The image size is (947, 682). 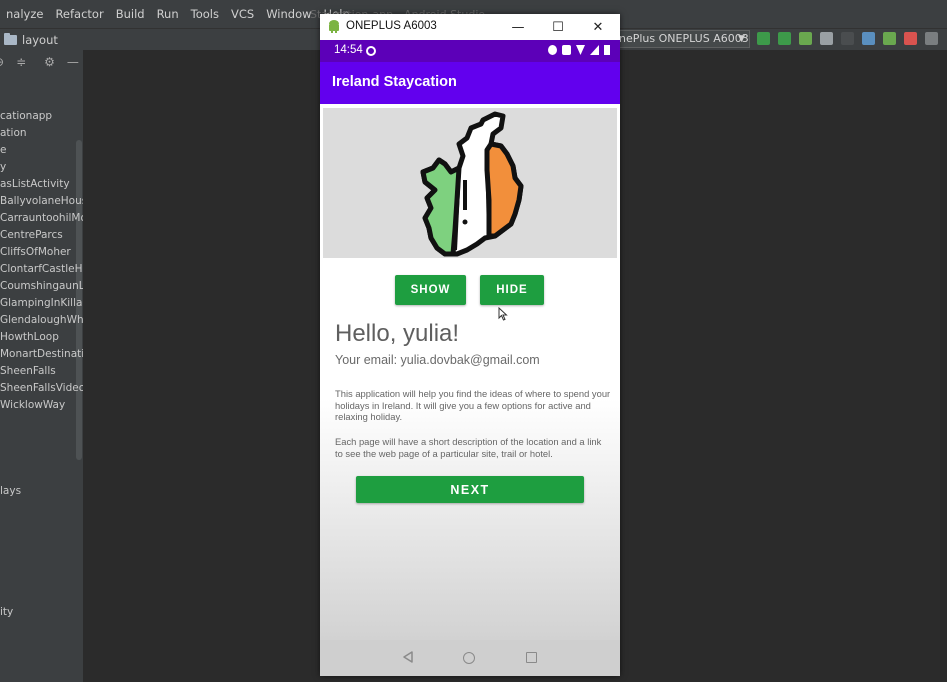 What do you see at coordinates (598, 27) in the screenshot?
I see `close-button: ✕` at bounding box center [598, 27].